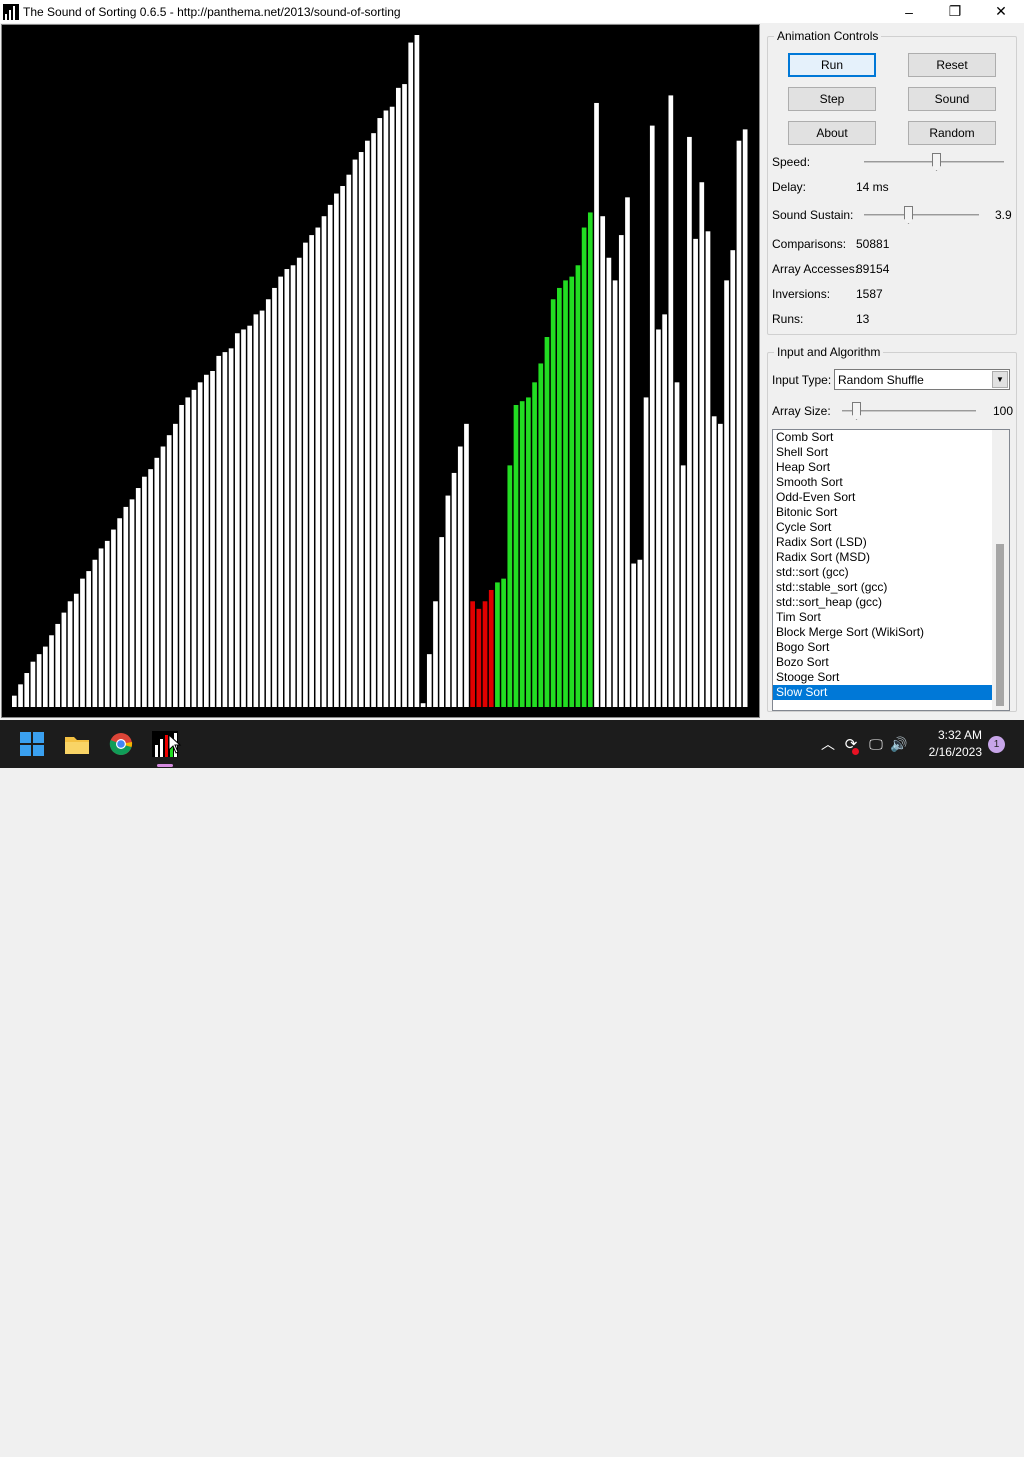 Image resolution: width=1024 pixels, height=1457 pixels. Describe the element at coordinates (883, 482) in the screenshot. I see `algorithm-list-item: Smooth Sort` at that location.